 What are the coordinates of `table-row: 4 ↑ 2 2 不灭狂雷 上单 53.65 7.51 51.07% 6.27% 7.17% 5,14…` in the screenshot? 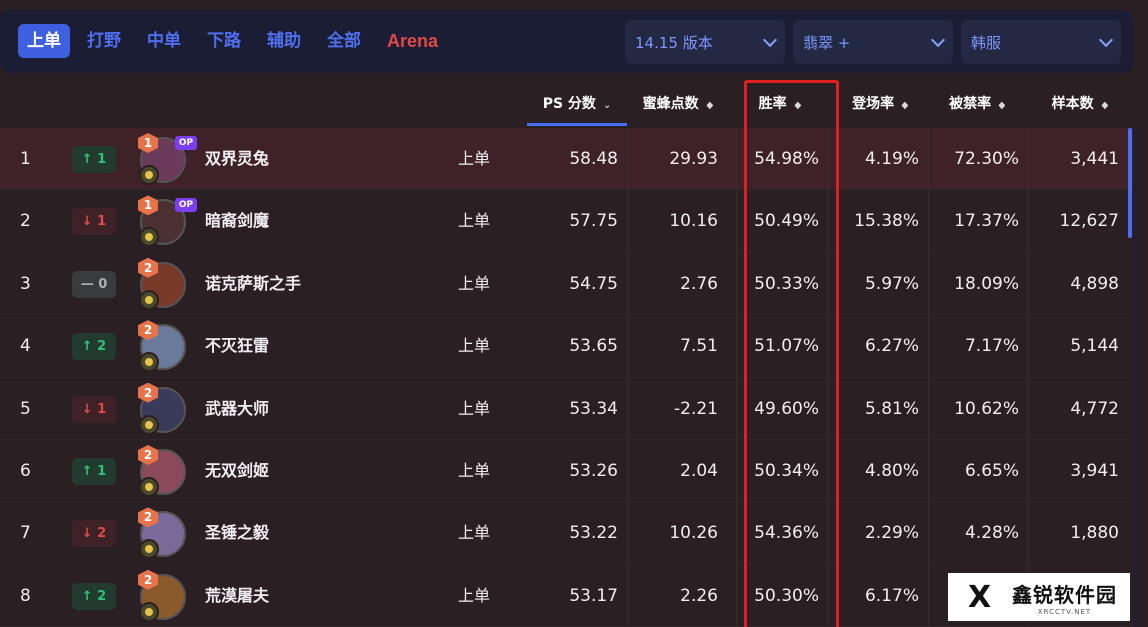 It's located at (566, 346).